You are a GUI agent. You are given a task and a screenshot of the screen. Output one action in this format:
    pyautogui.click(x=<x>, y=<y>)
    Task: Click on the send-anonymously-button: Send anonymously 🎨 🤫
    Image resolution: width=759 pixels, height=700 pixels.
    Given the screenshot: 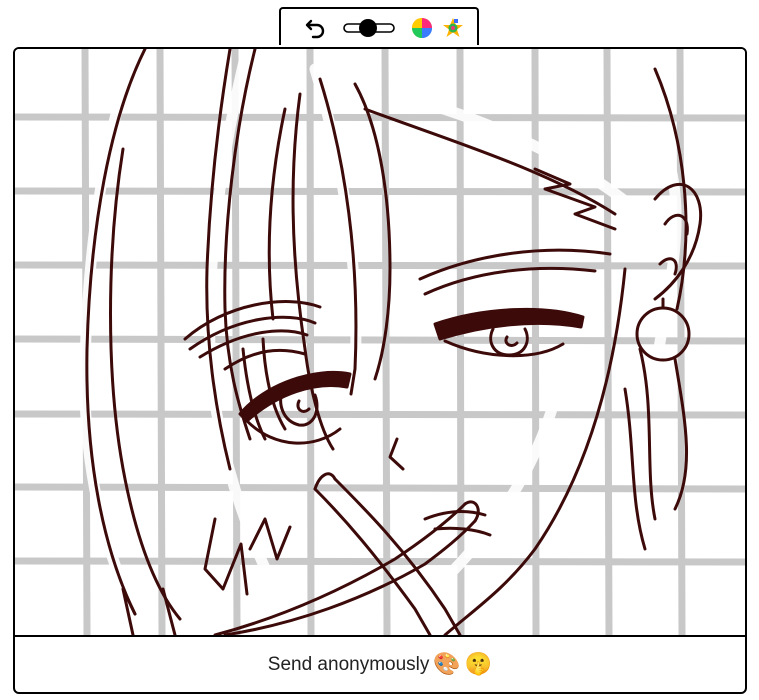 What is the action you would take?
    pyautogui.click(x=380, y=663)
    